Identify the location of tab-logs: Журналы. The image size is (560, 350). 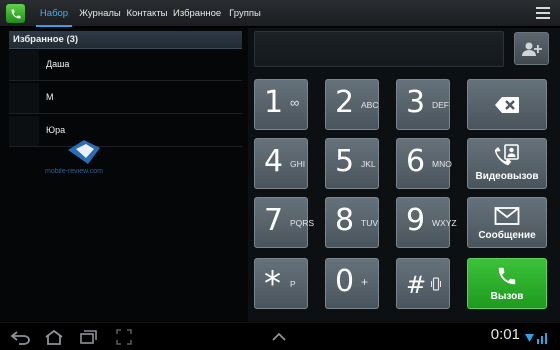
(100, 13).